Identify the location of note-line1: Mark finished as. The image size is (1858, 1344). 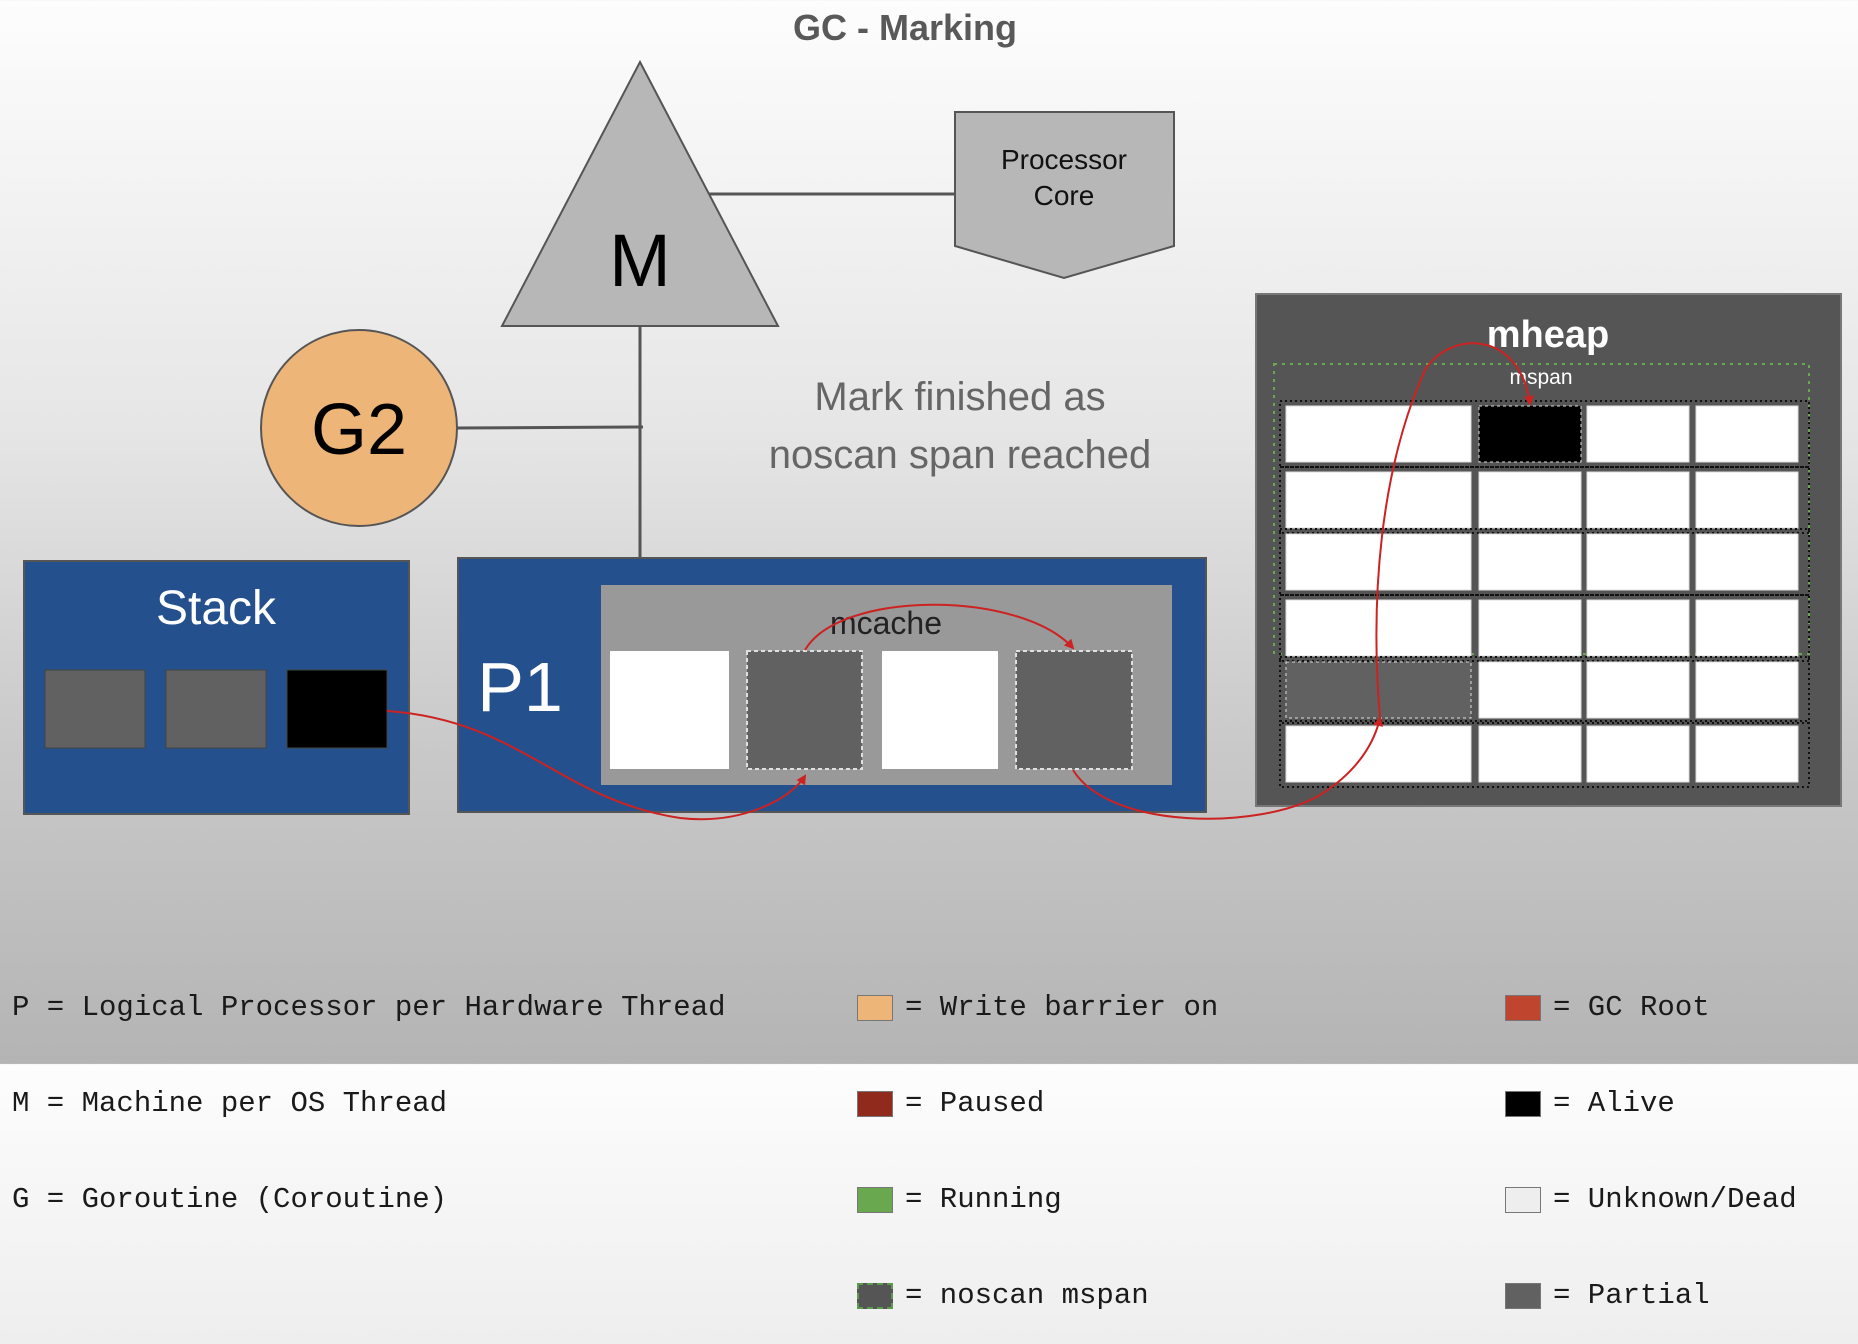
(959, 397).